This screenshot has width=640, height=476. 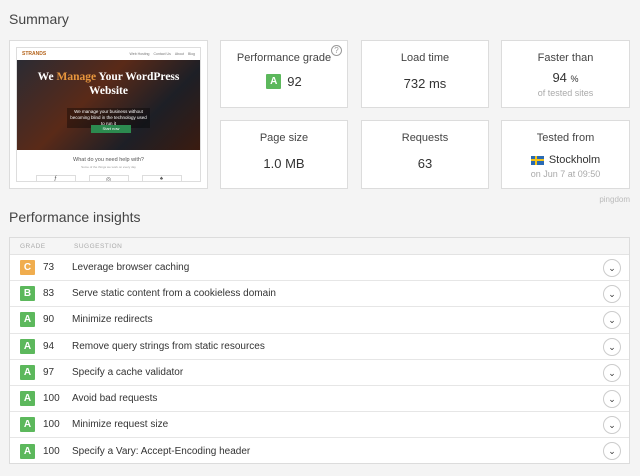 I want to click on grade-column-header: GRADE, so click(x=33, y=246).